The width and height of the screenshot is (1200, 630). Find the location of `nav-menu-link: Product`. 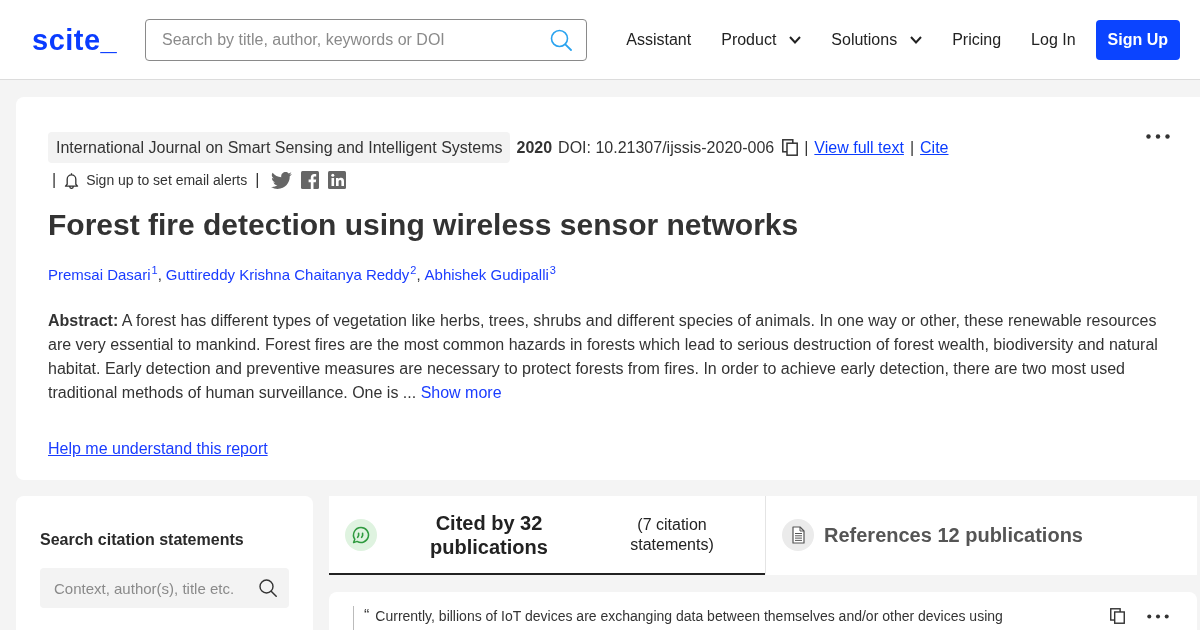

nav-menu-link: Product is located at coordinates (761, 39).